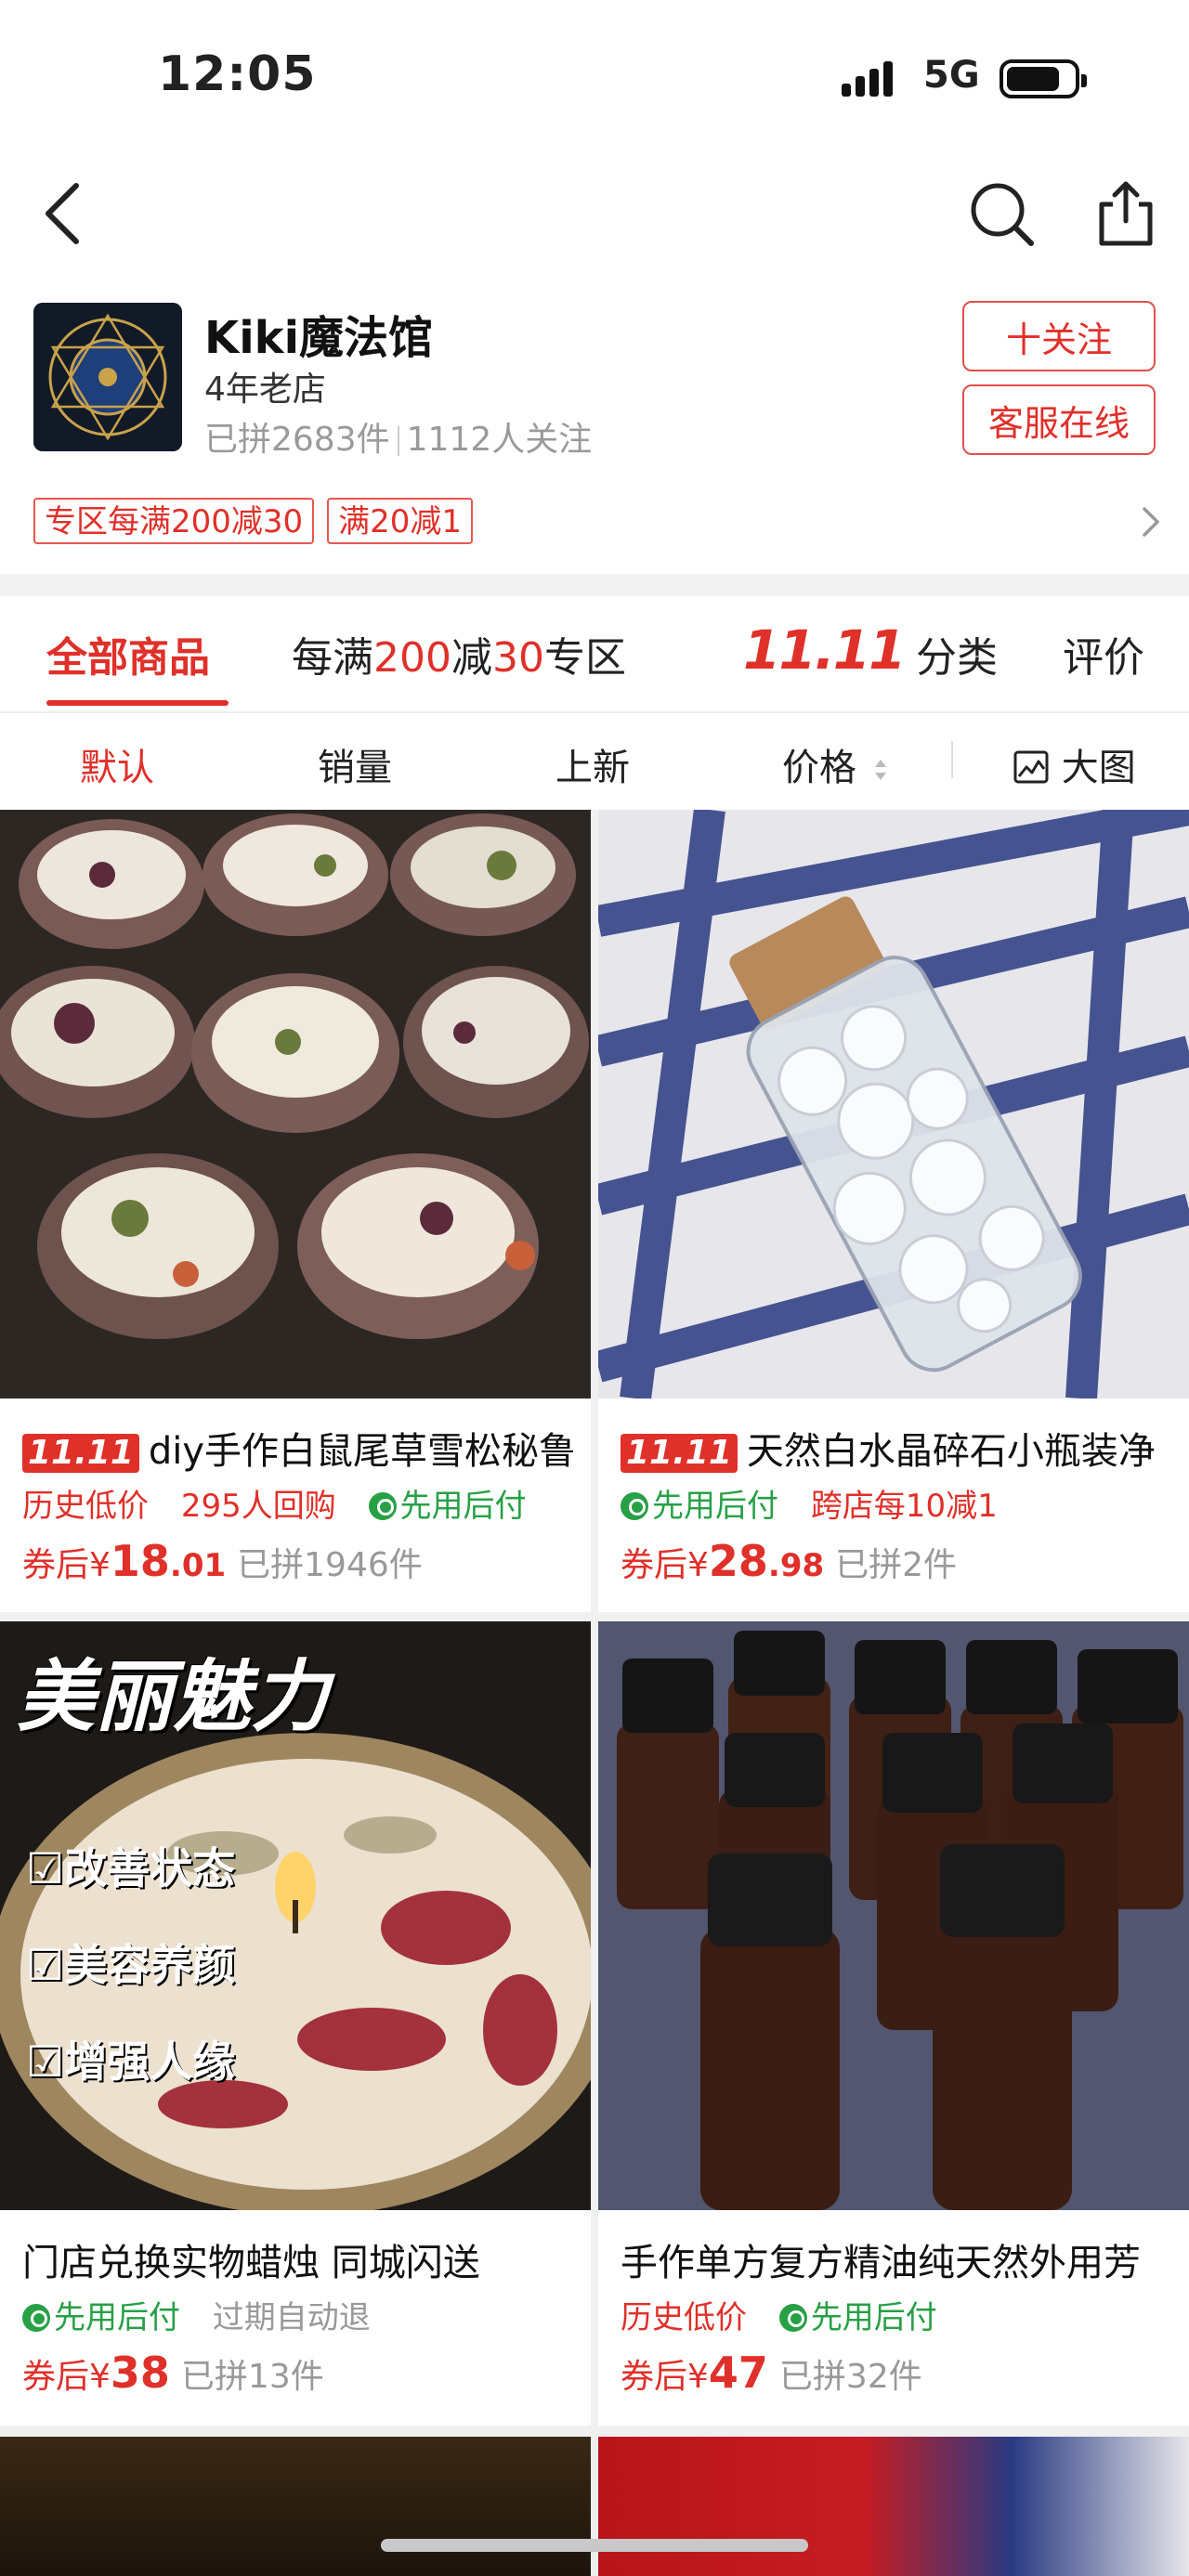 This screenshot has width=1189, height=2576. What do you see at coordinates (472, 658) in the screenshot?
I see `tab-promo-mid: 减` at bounding box center [472, 658].